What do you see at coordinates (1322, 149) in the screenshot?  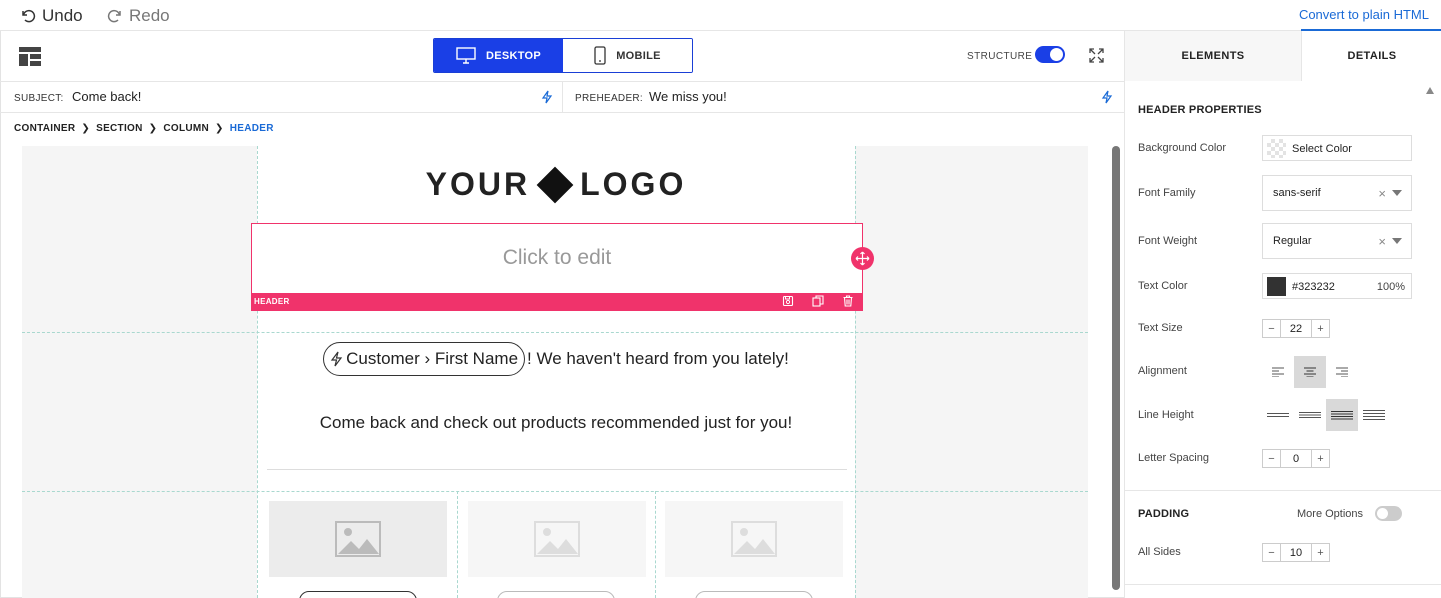 I see `background-color-value: Select Color` at bounding box center [1322, 149].